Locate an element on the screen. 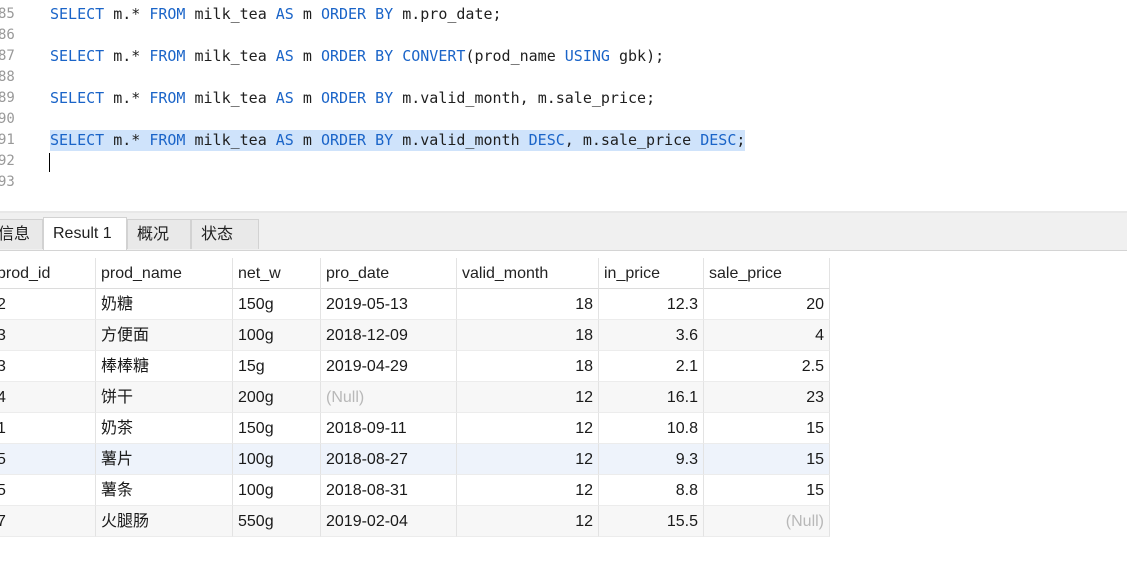 This screenshot has width=1127, height=572. cell-prod_id: 1 is located at coordinates (48, 428).